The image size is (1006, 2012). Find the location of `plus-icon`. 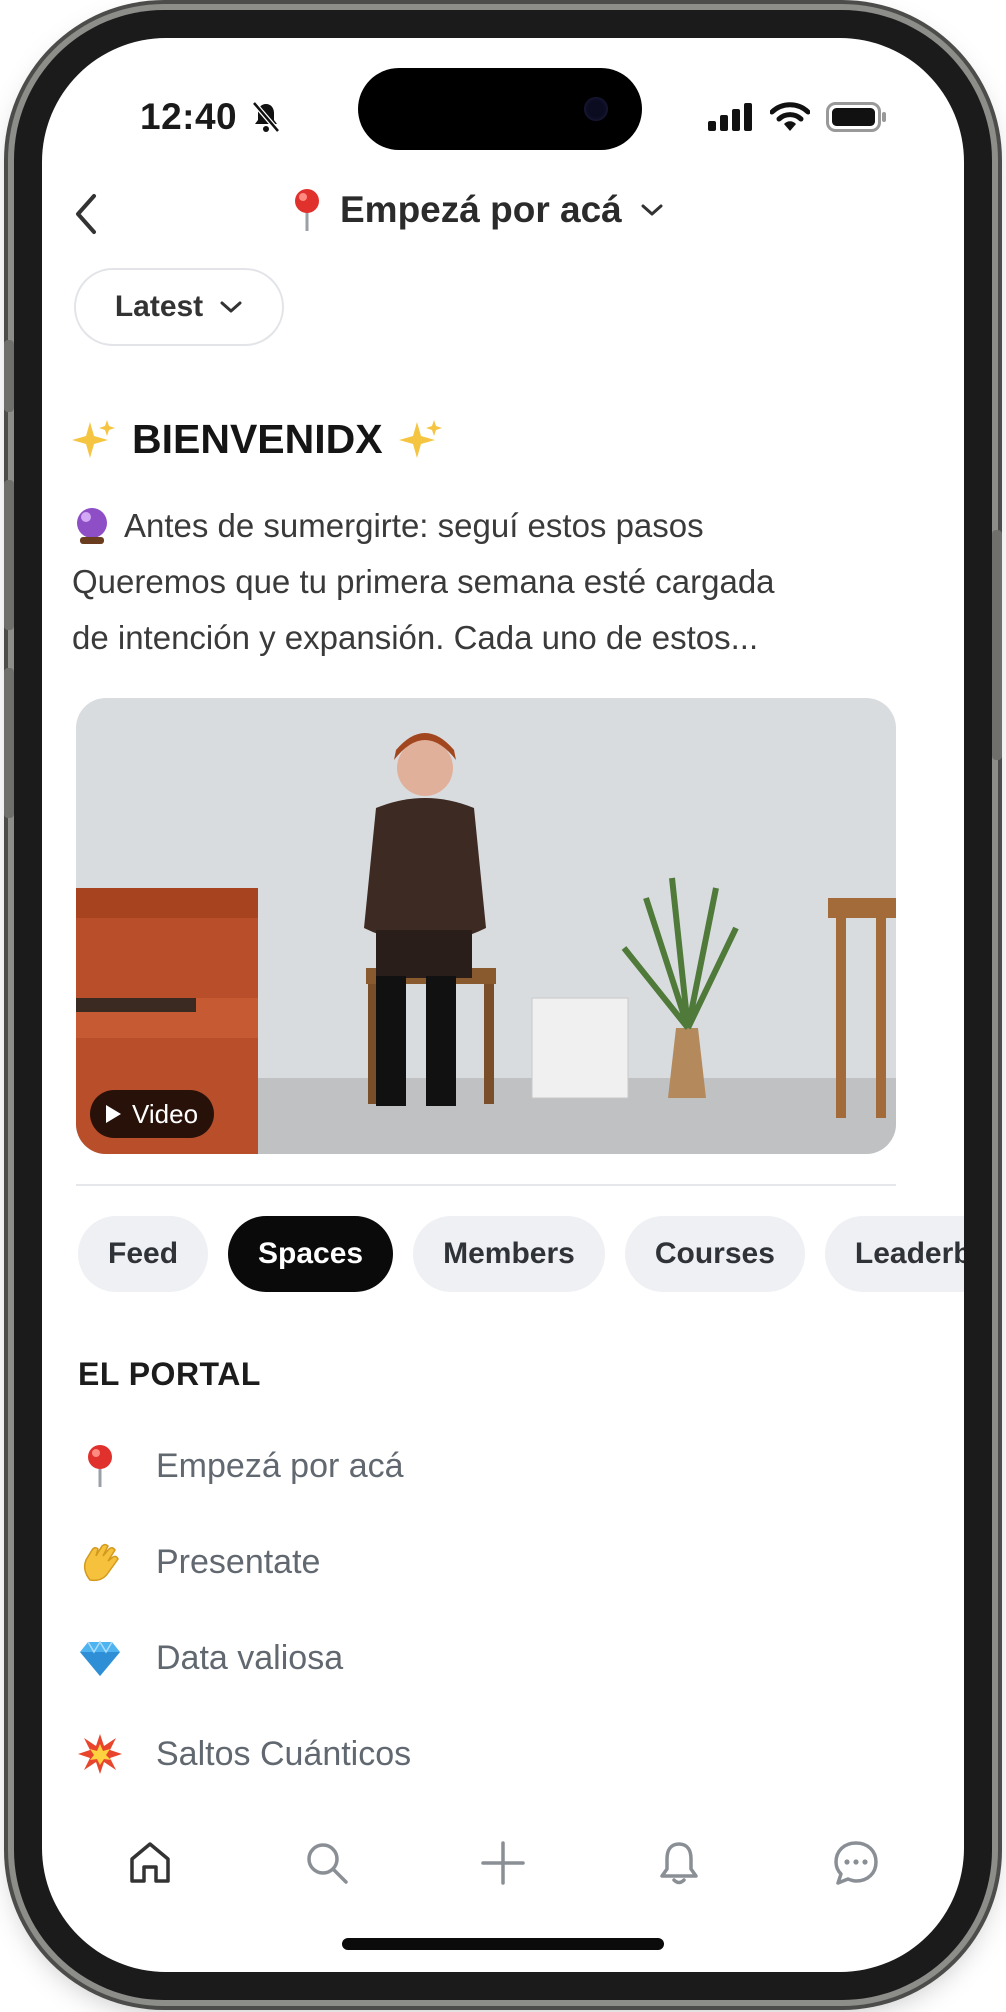

plus-icon is located at coordinates (503, 1863).